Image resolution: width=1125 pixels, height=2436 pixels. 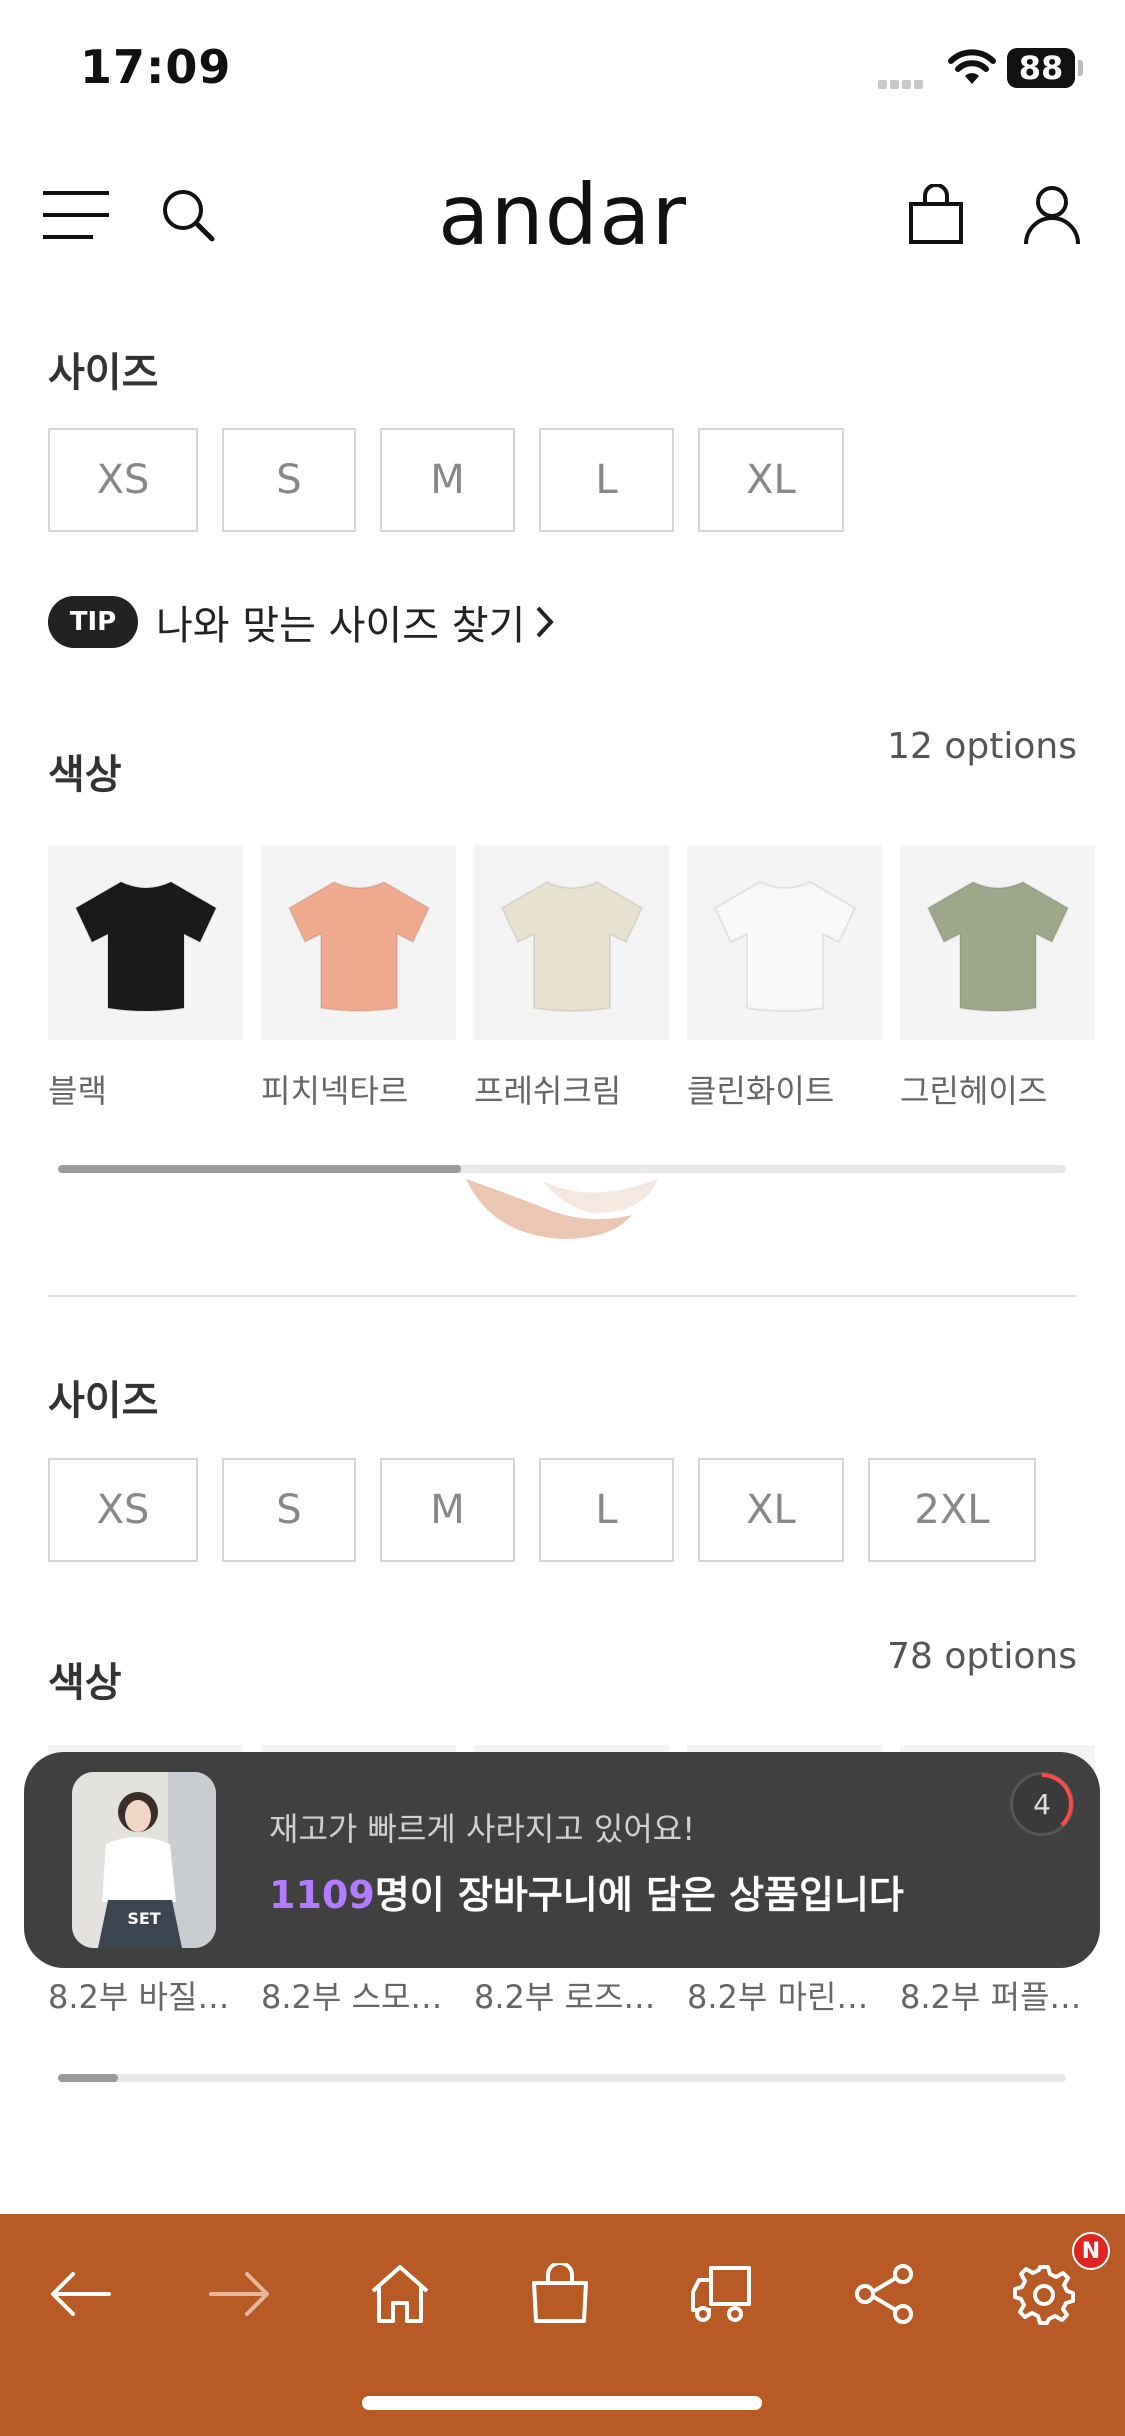 I want to click on color-options: 블랙 피치넥타르 프레쉬크림 클린화이트 그린헤이즈, so click(x=571, y=978).